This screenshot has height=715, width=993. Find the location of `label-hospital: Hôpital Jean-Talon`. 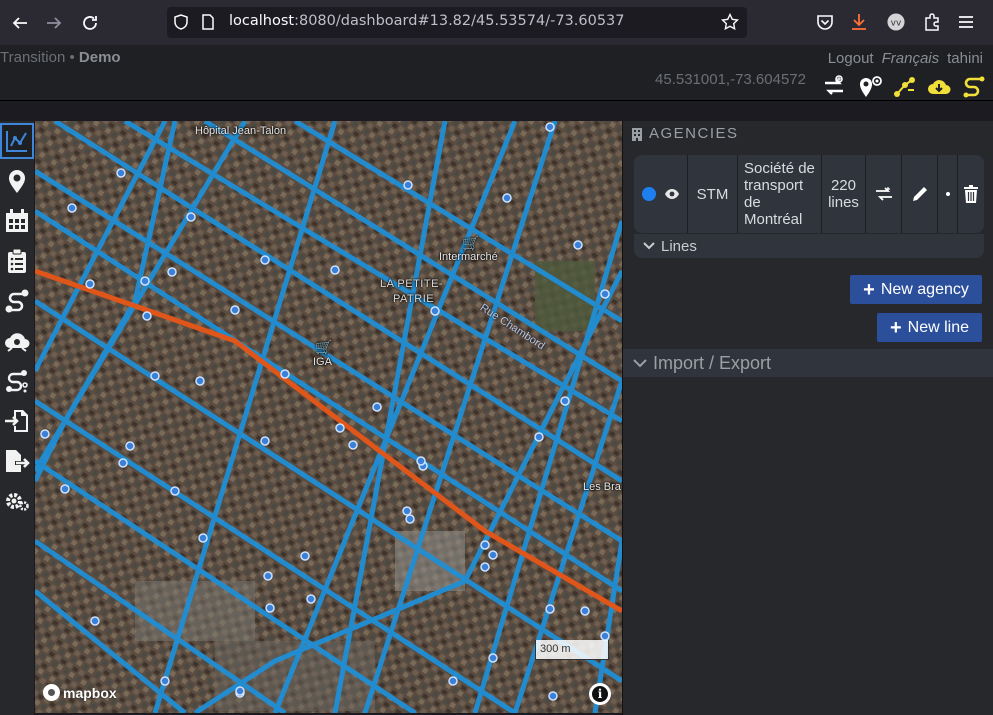

label-hospital: Hôpital Jean-Talon is located at coordinates (241, 131).